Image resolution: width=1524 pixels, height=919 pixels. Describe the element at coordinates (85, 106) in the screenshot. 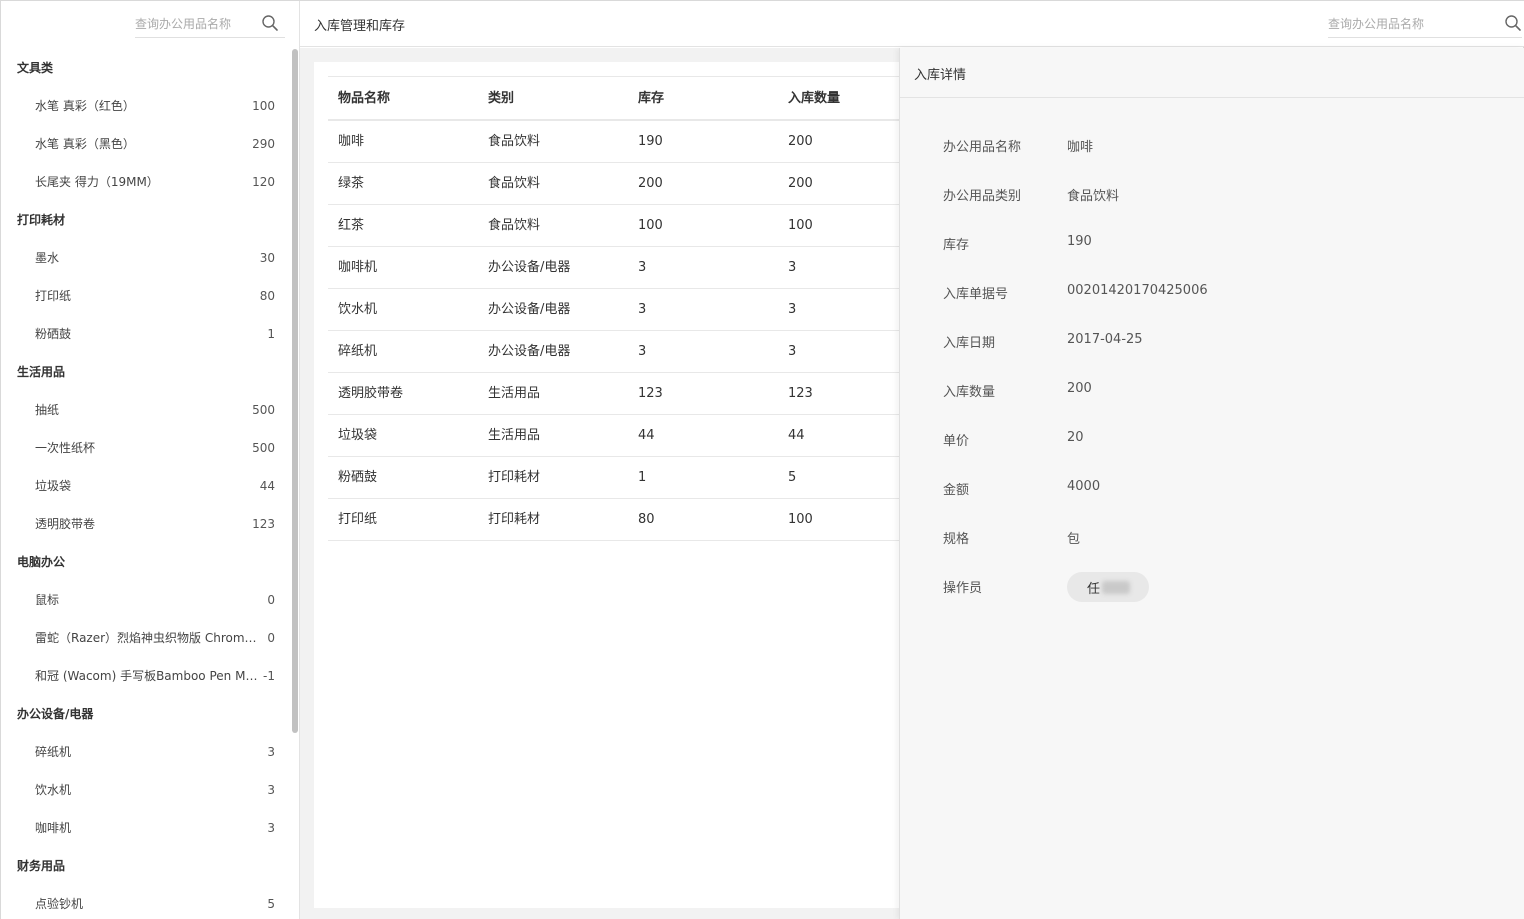

I see `sidebar-item-name: 水笔 真彩（红色）` at that location.